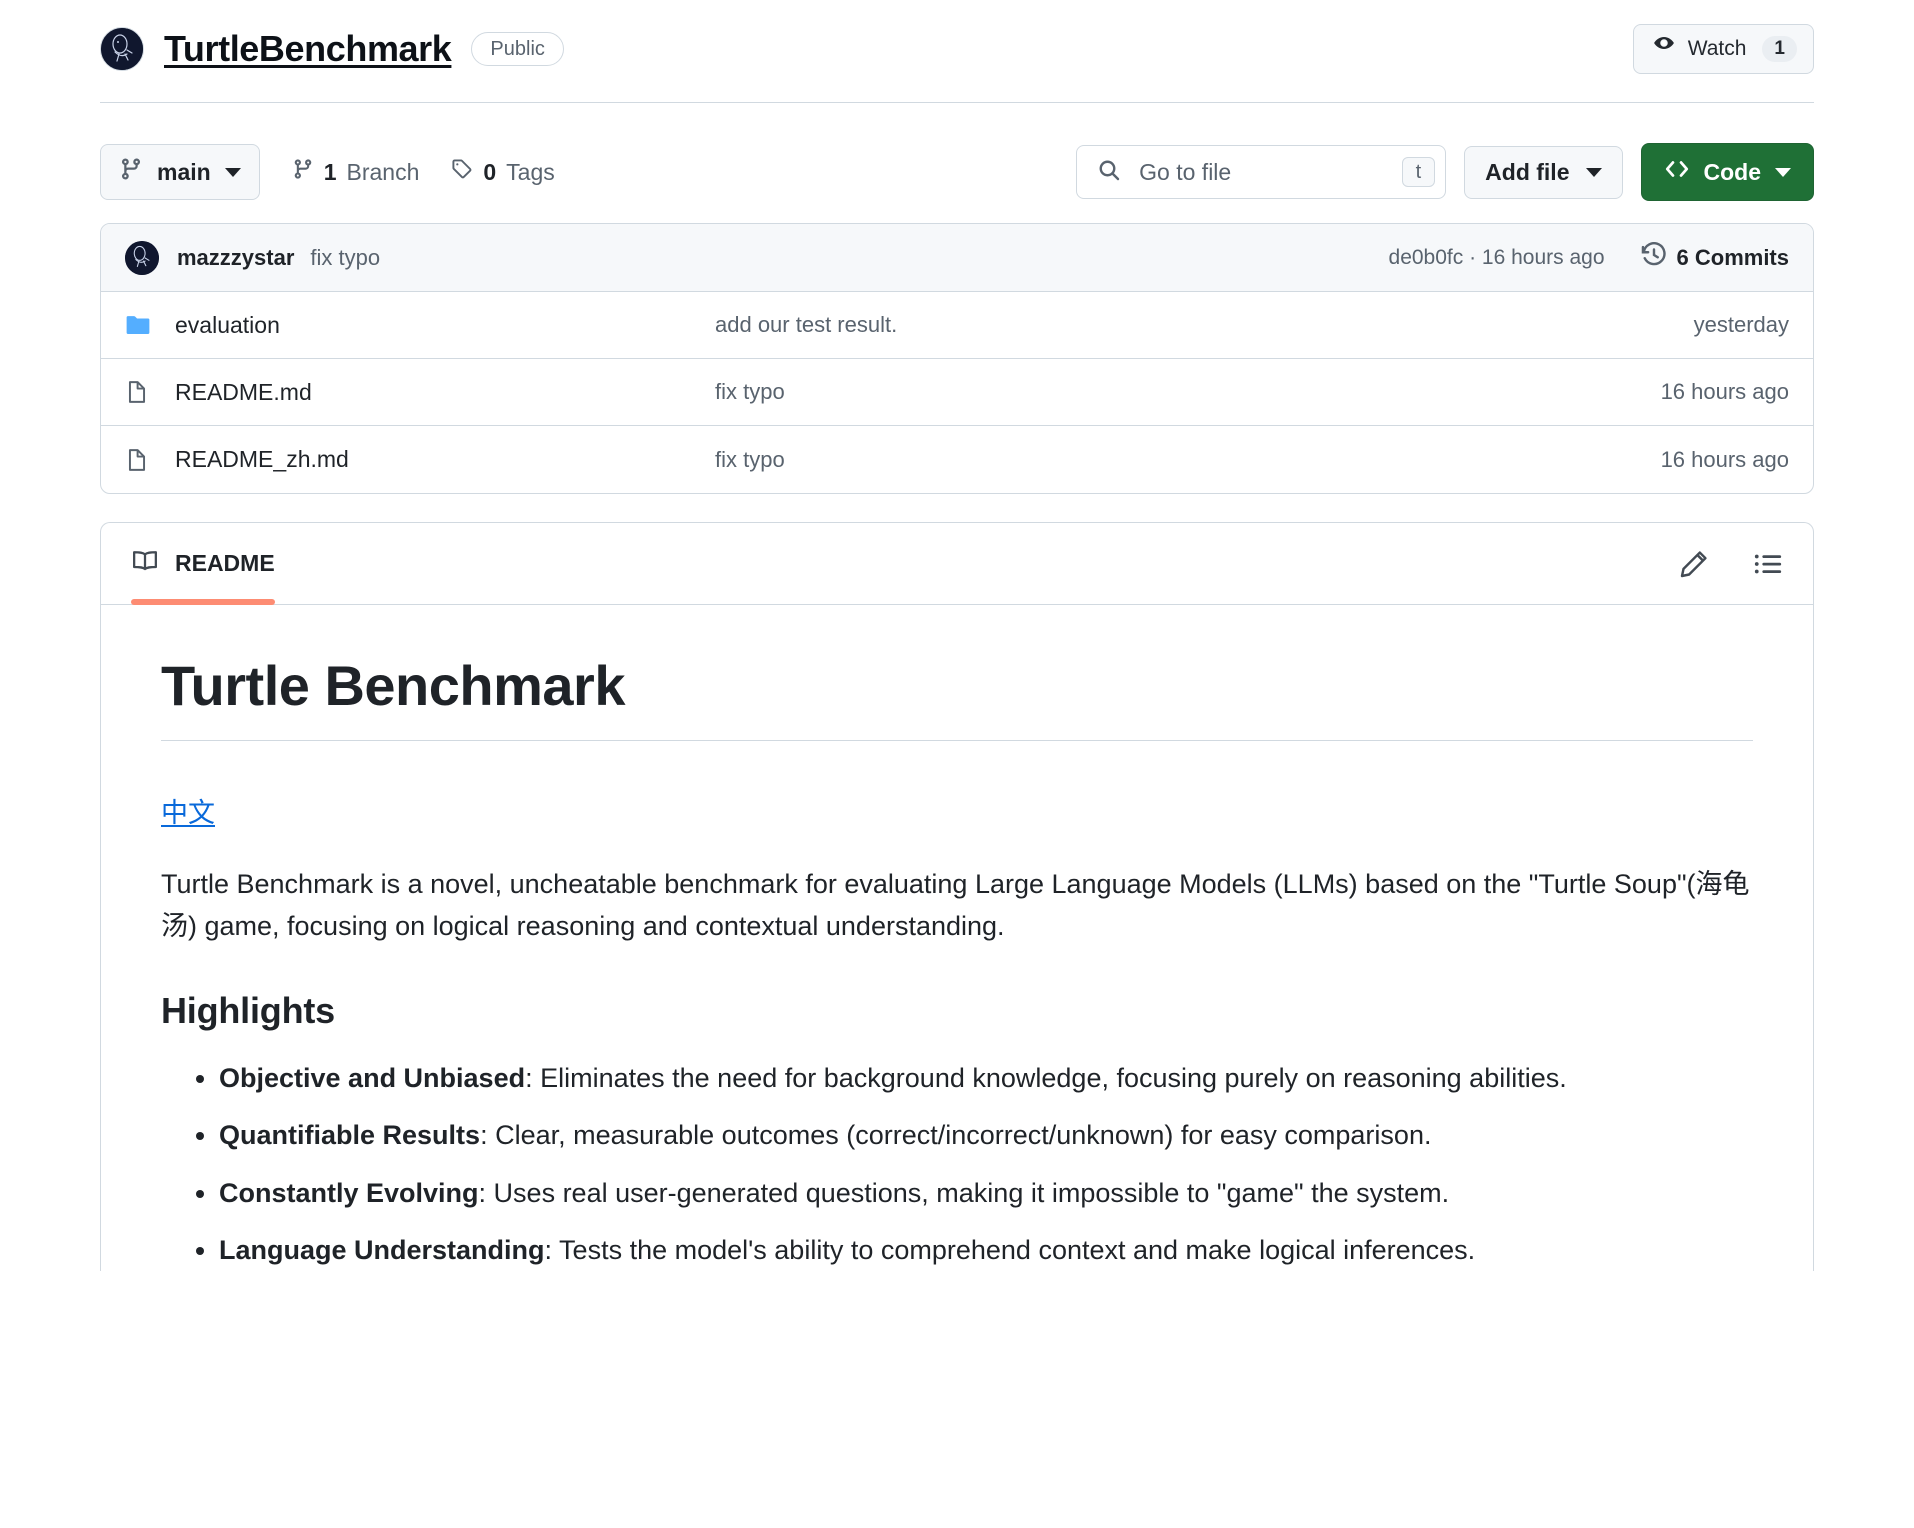 Image resolution: width=1914 pixels, height=1528 pixels. What do you see at coordinates (1741, 324) in the screenshot?
I see `file-updated-time: yesterday` at bounding box center [1741, 324].